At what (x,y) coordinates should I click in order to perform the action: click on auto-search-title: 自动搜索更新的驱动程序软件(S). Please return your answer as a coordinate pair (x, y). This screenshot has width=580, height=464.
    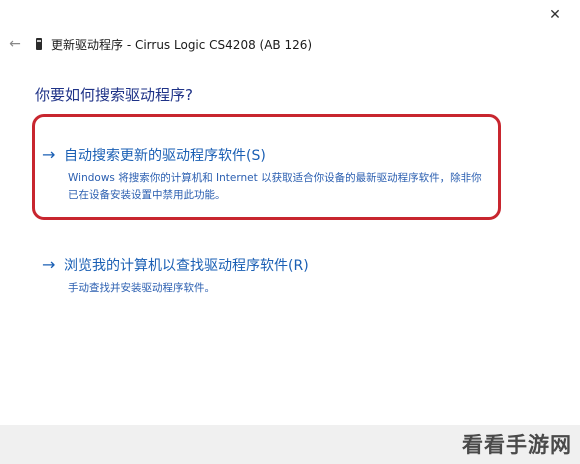
    Looking at the image, I should click on (165, 155).